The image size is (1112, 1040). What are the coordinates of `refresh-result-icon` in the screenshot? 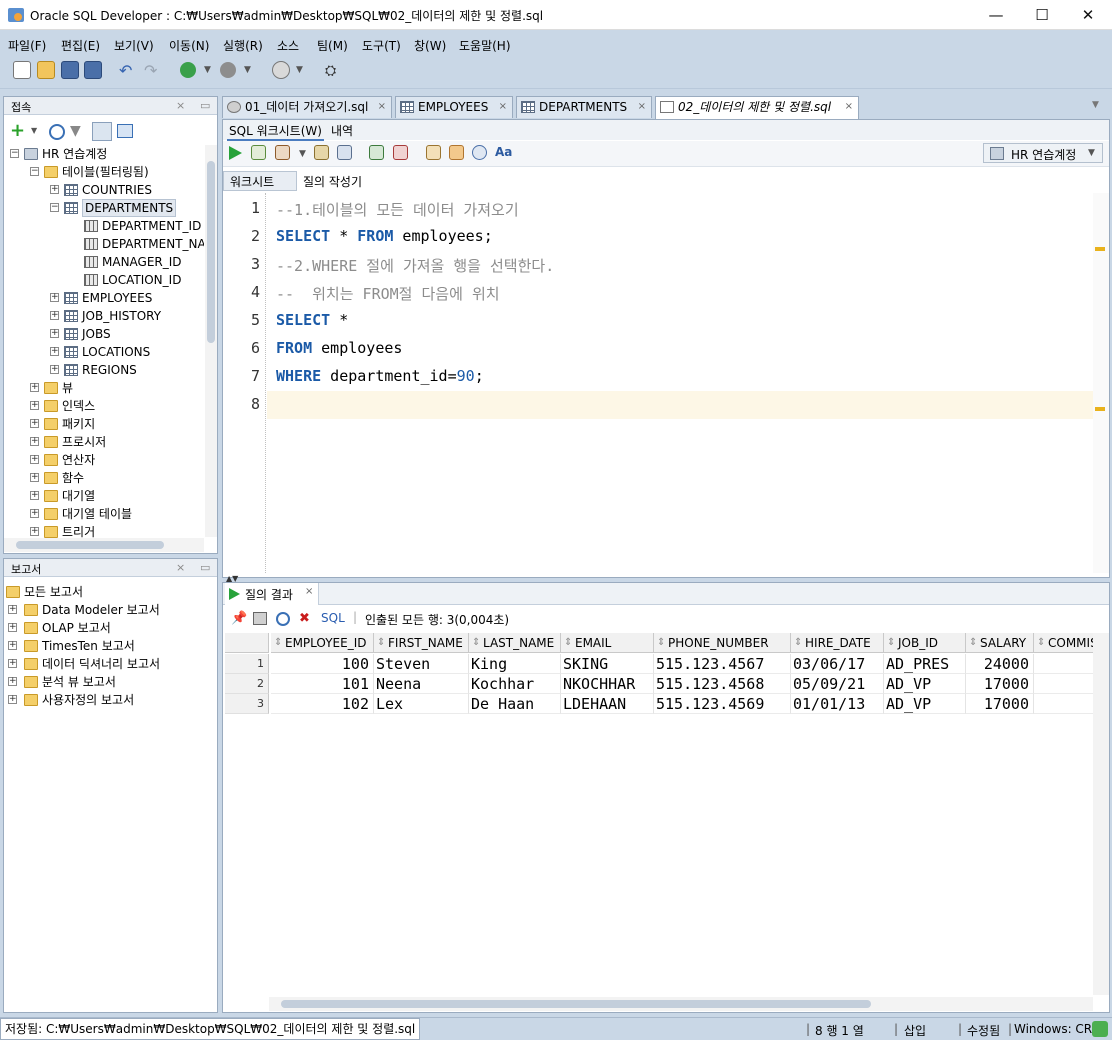 It's located at (283, 619).